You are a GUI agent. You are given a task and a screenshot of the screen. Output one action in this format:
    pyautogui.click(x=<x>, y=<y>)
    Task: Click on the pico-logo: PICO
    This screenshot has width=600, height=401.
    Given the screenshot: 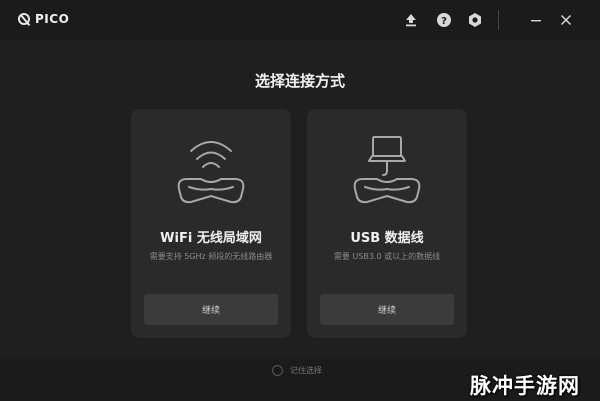 What is the action you would take?
    pyautogui.click(x=43, y=19)
    